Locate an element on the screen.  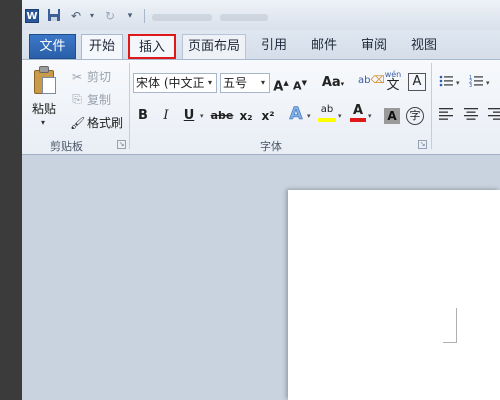
font-name-combo: 宋体 (中文正文 ▾ is located at coordinates (175, 83).